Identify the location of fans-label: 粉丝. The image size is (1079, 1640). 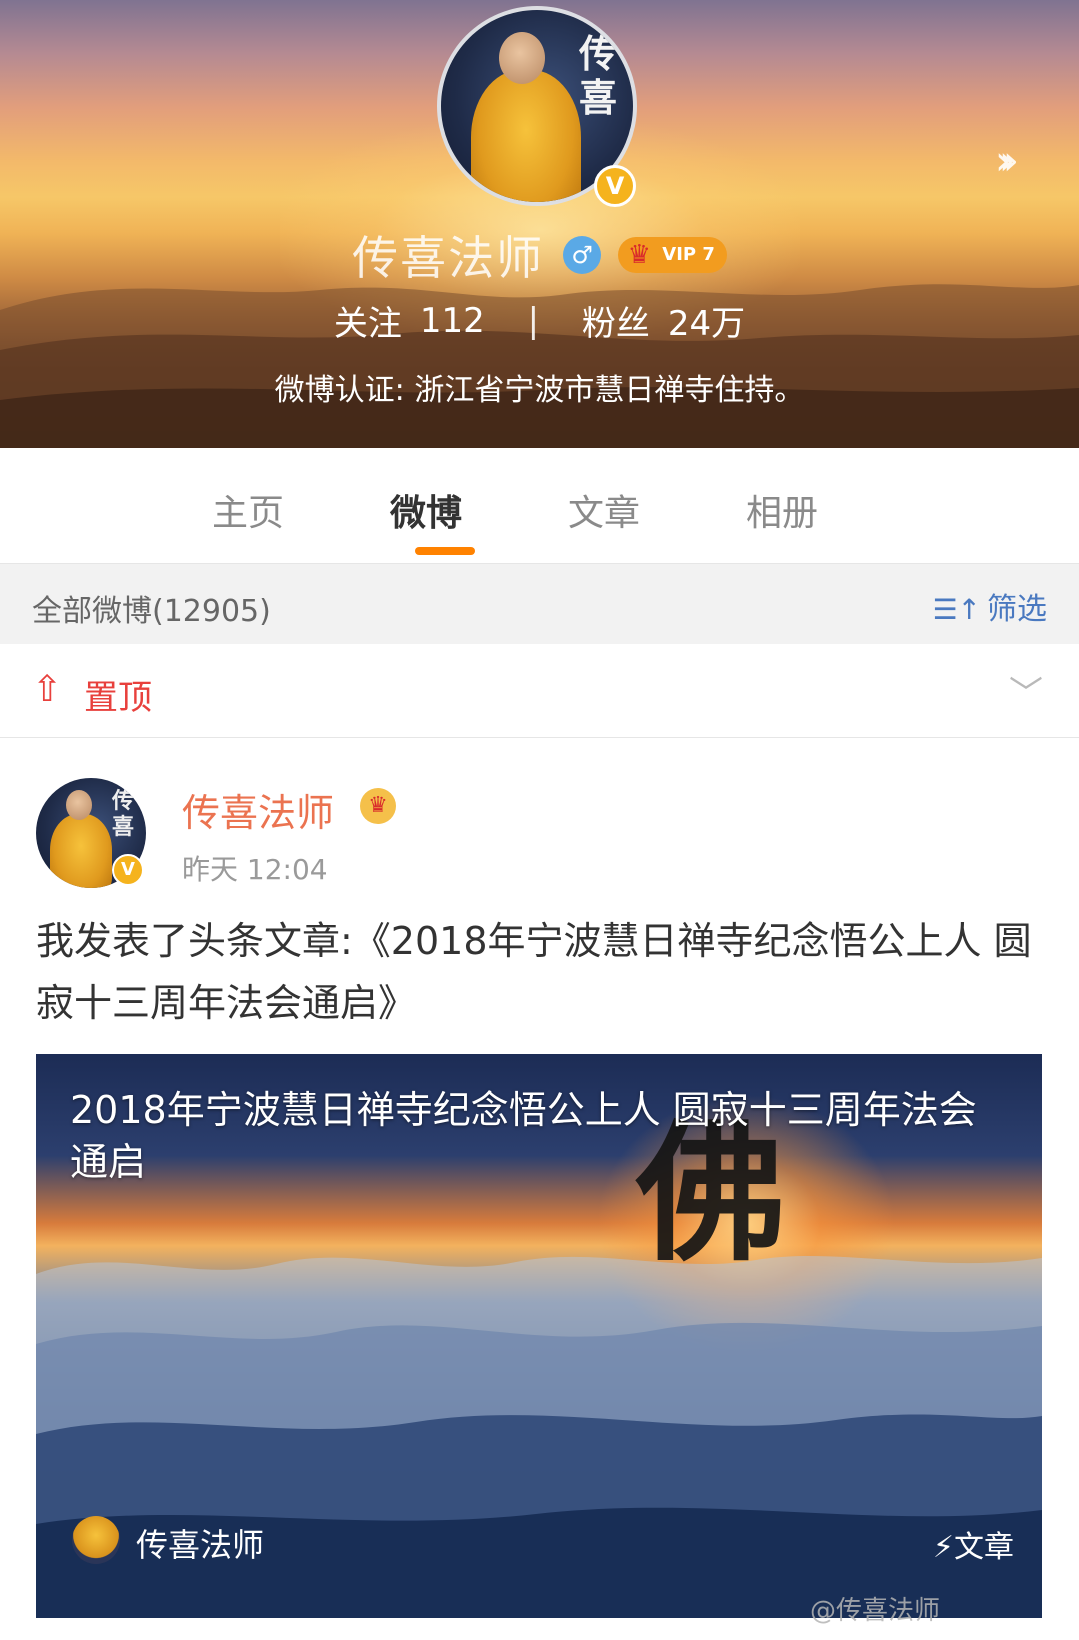
(615, 324).